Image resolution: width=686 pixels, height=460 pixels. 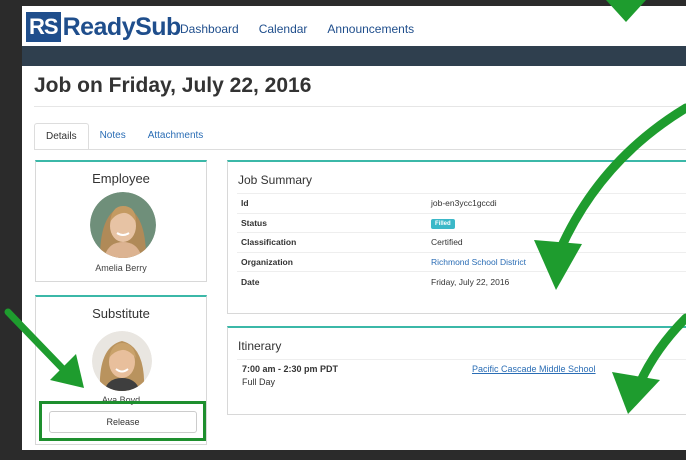 What do you see at coordinates (43, 27) in the screenshot?
I see `logo-badge: RS` at bounding box center [43, 27].